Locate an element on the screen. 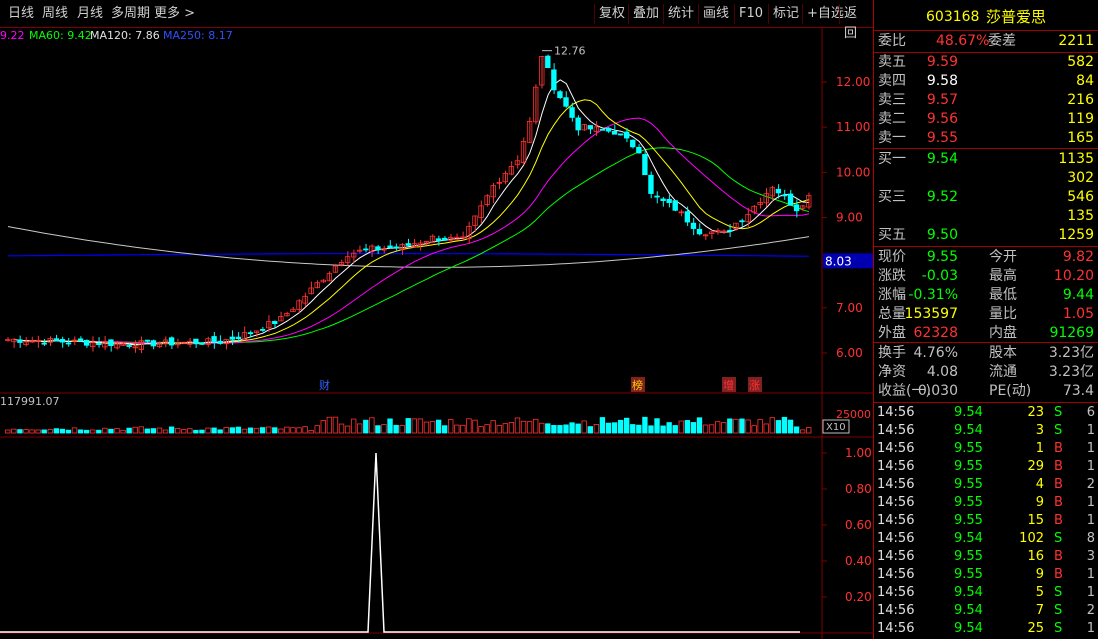 This screenshot has width=1098, height=639. tick-volume: 23 is located at coordinates (1035, 412).